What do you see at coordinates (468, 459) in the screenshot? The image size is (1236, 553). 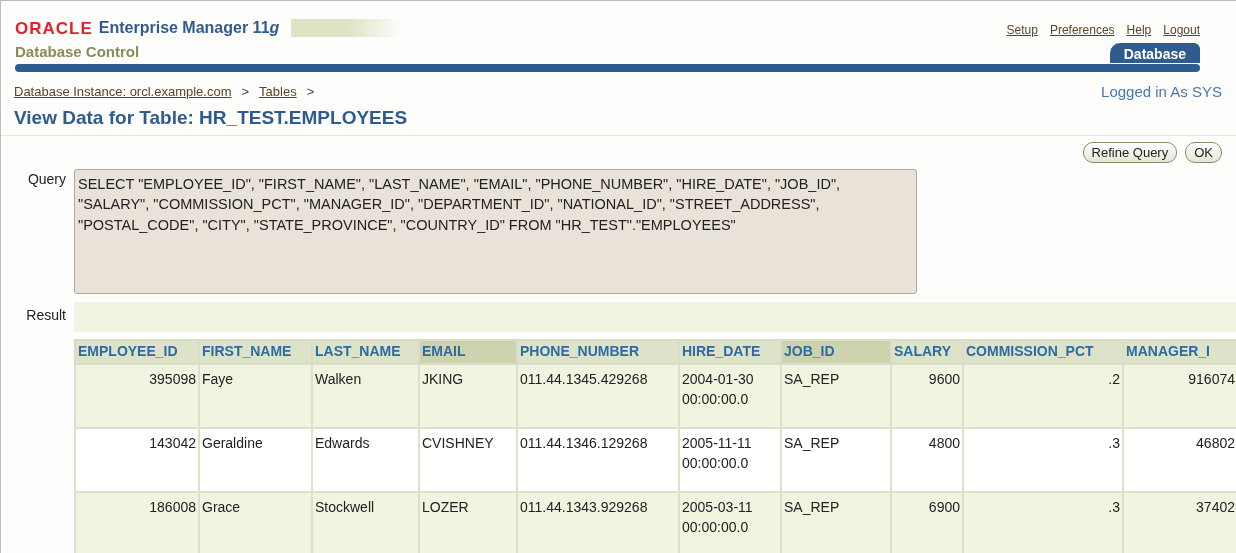 I see `table-cell: CVISHNEY` at bounding box center [468, 459].